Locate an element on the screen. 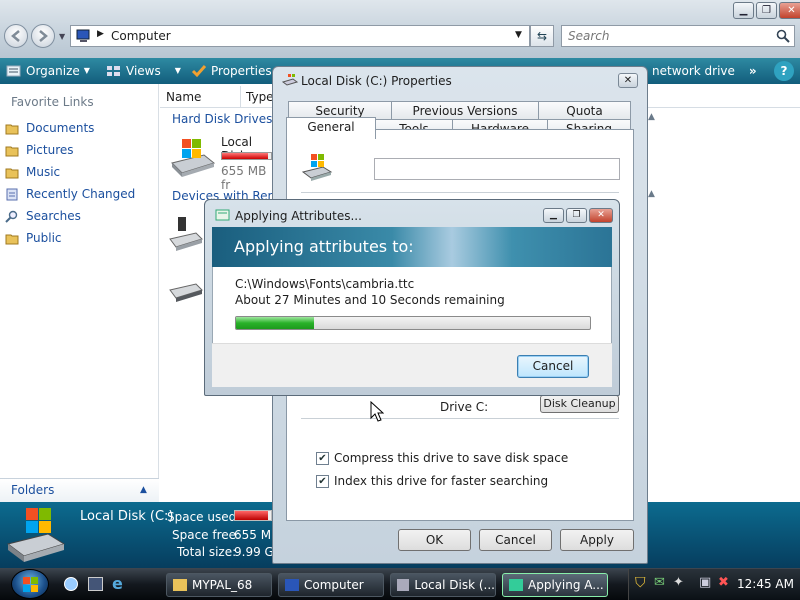 The width and height of the screenshot is (800, 600). search-placeholder: Search is located at coordinates (589, 36).